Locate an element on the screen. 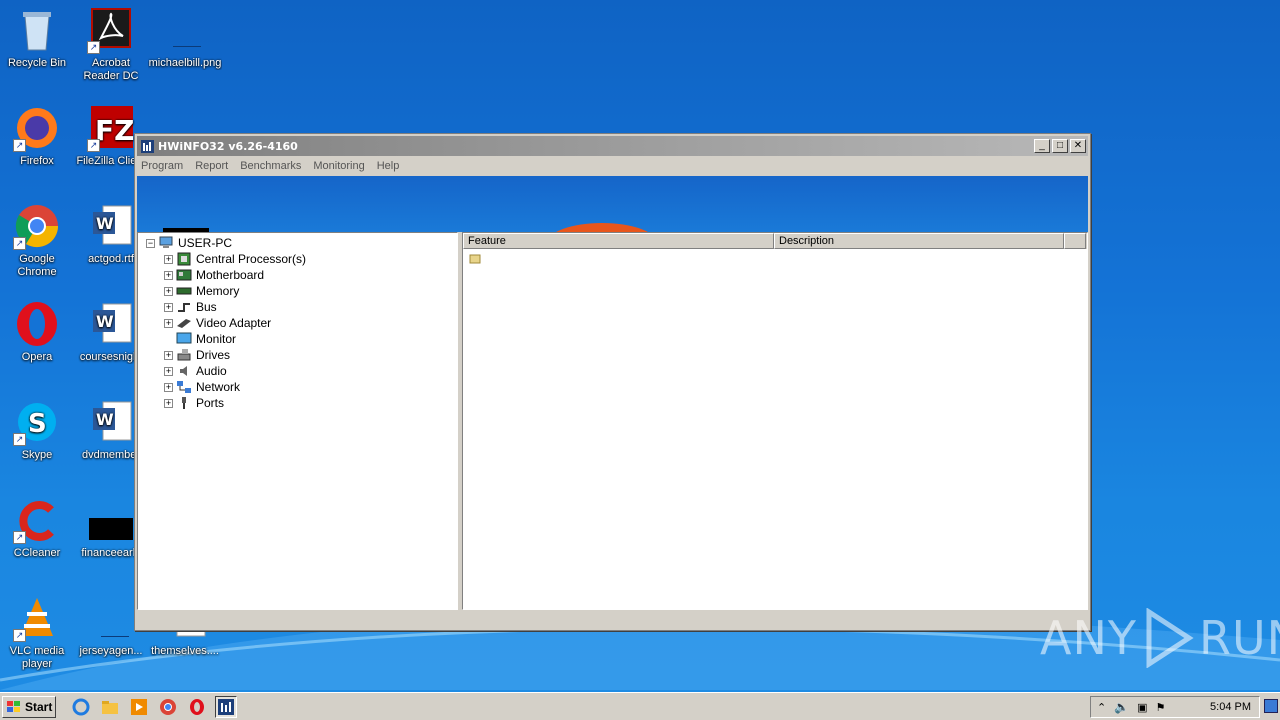 This screenshot has width=1280, height=720. taskbar-media-player-button is located at coordinates (139, 707).